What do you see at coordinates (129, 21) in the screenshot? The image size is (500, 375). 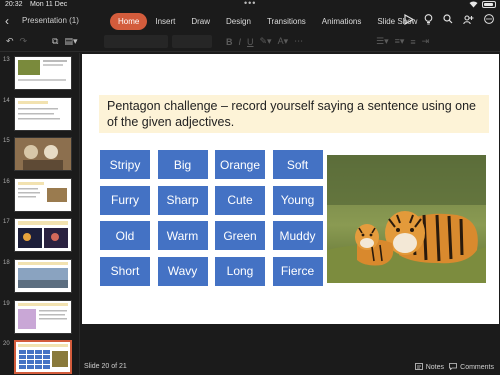 I see `tab-home: Home` at bounding box center [129, 21].